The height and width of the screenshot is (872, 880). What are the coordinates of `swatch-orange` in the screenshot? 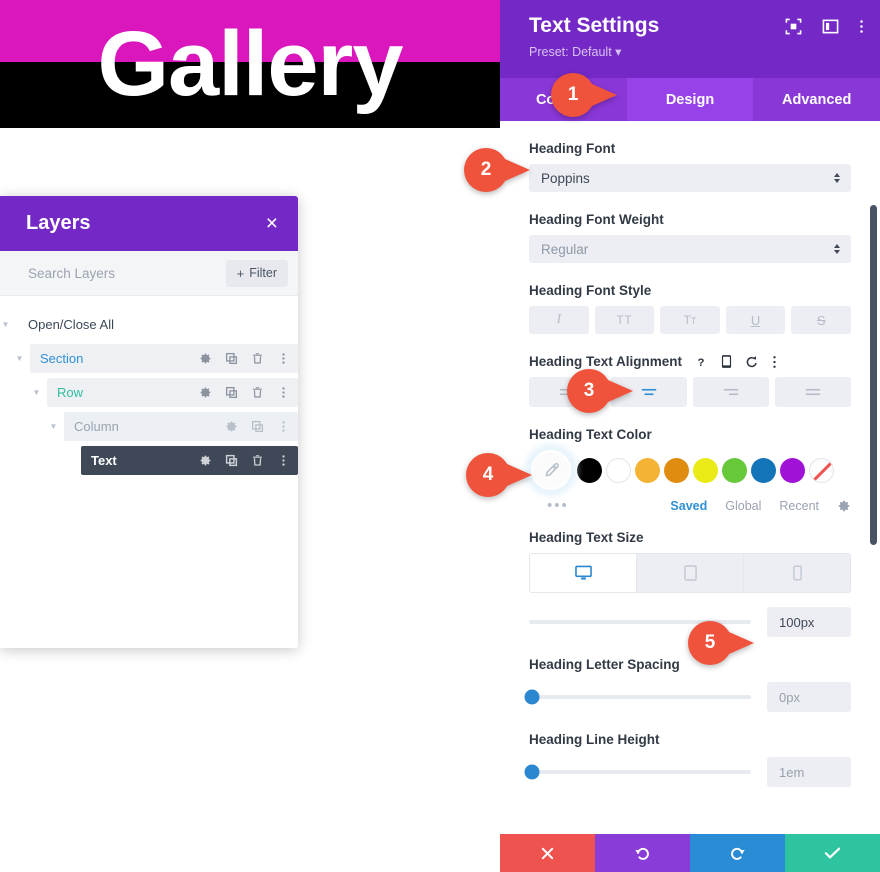 It's located at (676, 470).